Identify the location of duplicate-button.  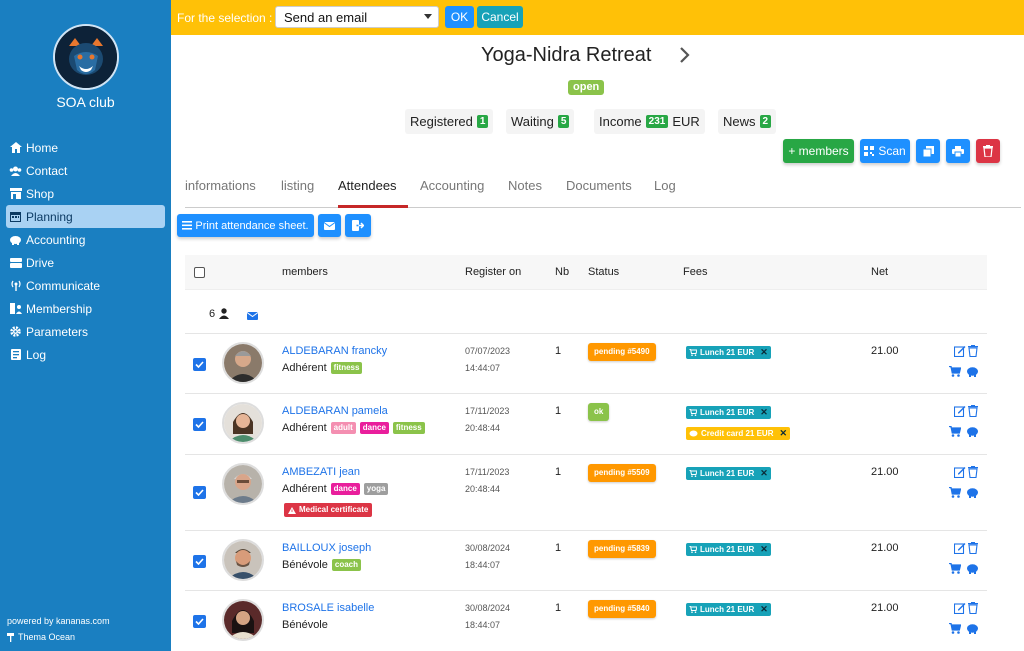
(928, 151).